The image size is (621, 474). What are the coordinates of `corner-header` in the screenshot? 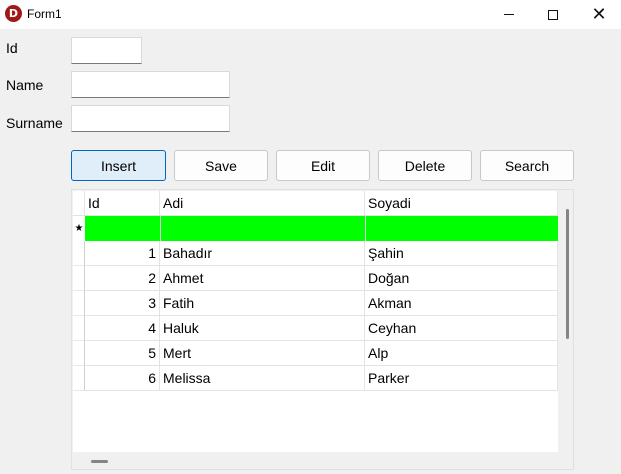 It's located at (79, 203).